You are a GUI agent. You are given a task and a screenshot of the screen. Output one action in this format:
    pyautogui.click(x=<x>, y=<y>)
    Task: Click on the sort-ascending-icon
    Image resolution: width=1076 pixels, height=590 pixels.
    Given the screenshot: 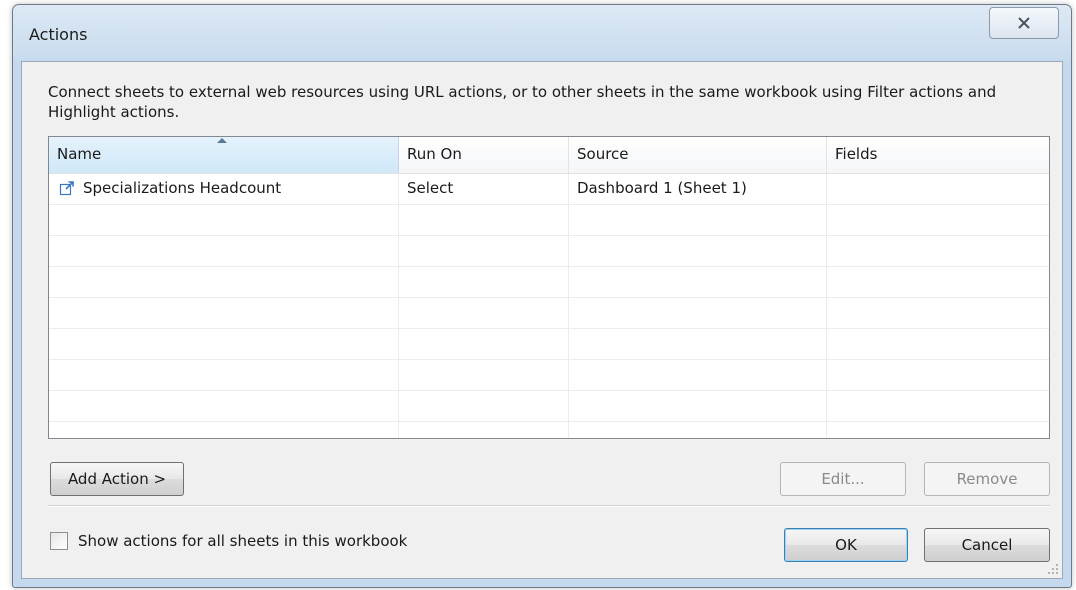 What is the action you would take?
    pyautogui.click(x=222, y=140)
    